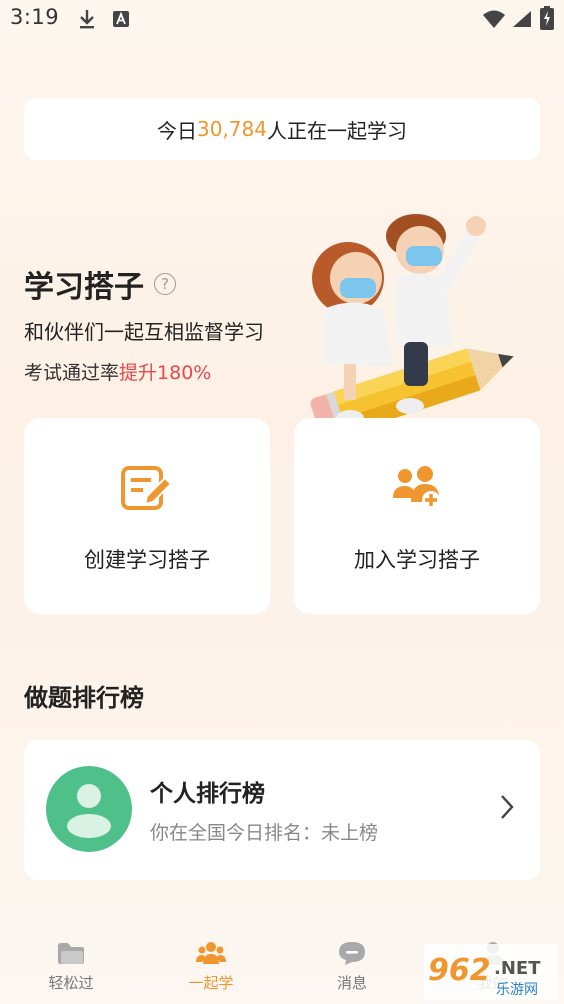 This screenshot has height=1004, width=564. I want to click on join-partner-card: 加入学习搭子, so click(417, 516).